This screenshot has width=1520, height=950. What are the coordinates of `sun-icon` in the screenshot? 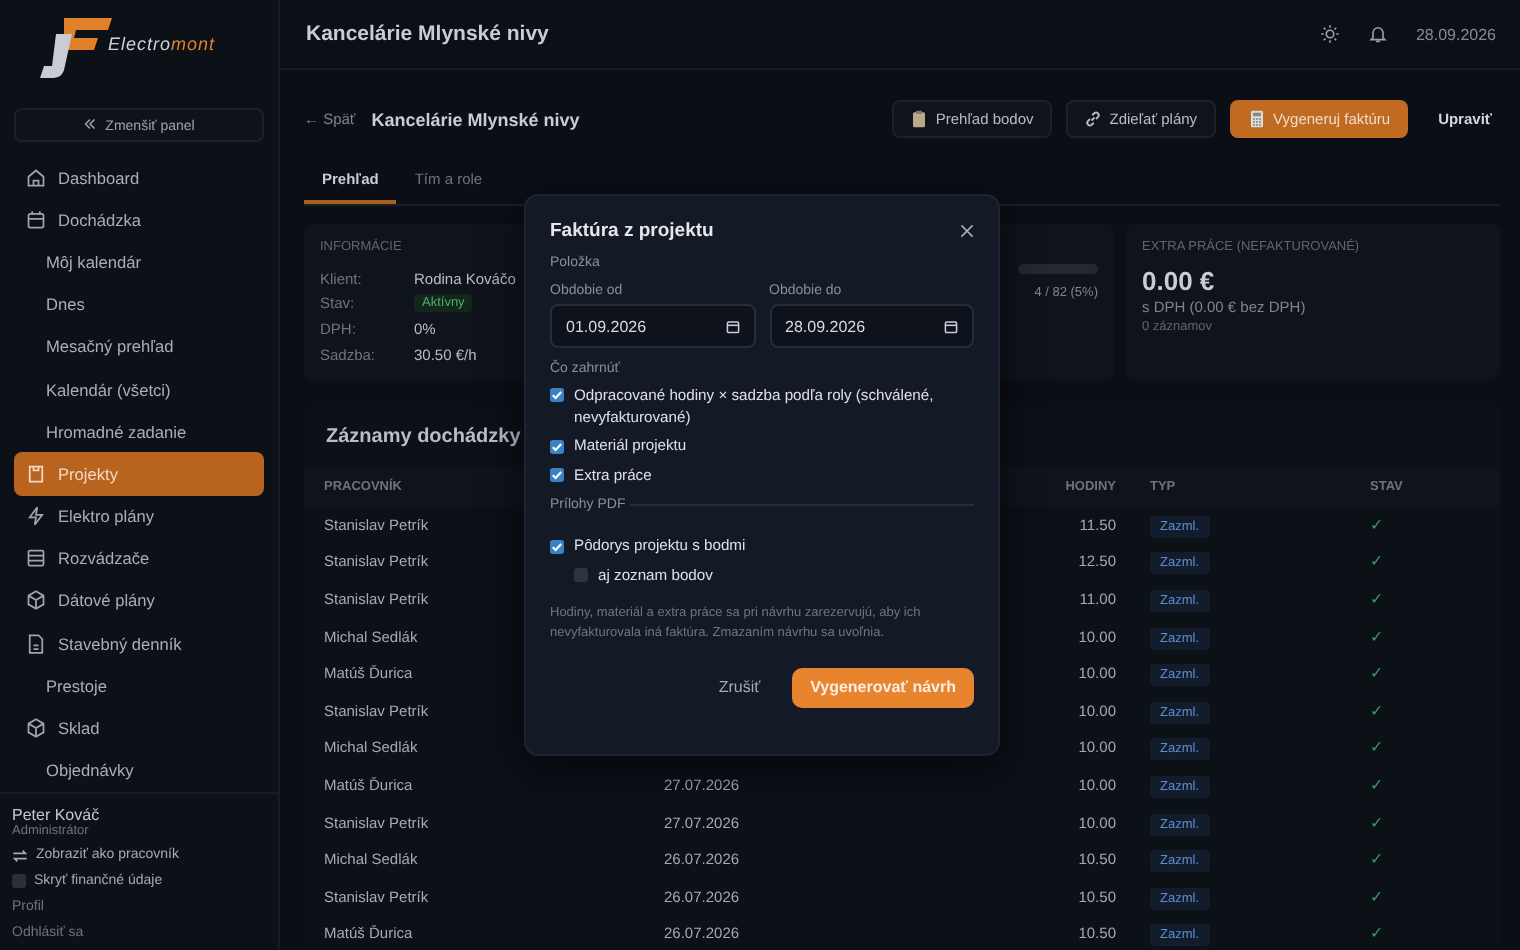 It's located at (1329, 34).